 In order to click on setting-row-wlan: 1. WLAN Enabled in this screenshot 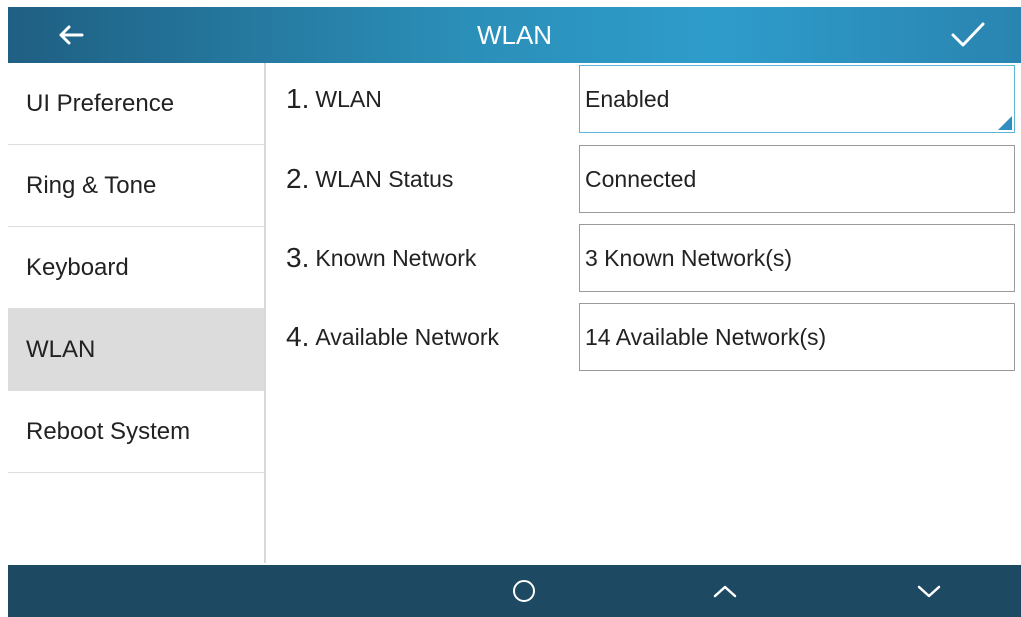, I will do `click(643, 99)`.